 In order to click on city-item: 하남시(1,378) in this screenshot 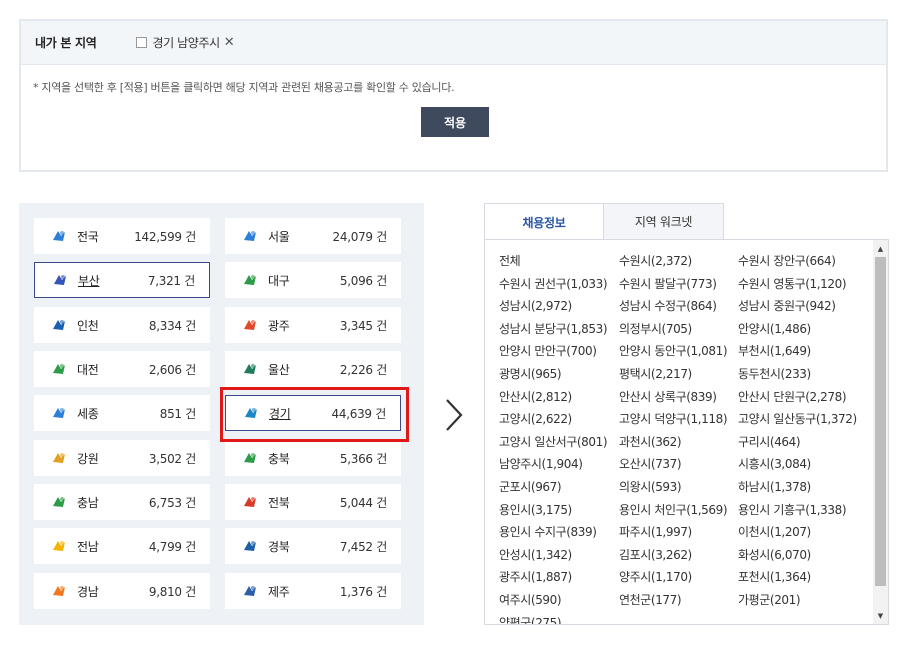, I will do `click(774, 486)`.